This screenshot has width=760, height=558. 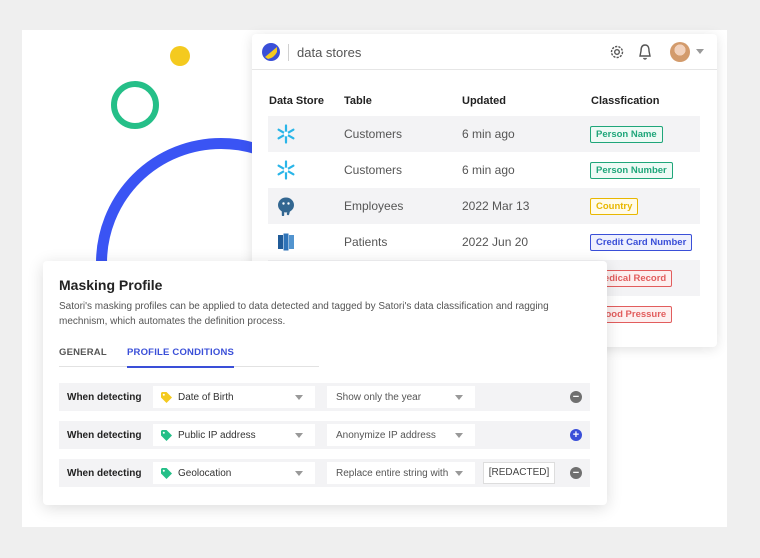 I want to click on tab-bar: GENERAL PROFILE CONDITIONS, so click(x=189, y=353).